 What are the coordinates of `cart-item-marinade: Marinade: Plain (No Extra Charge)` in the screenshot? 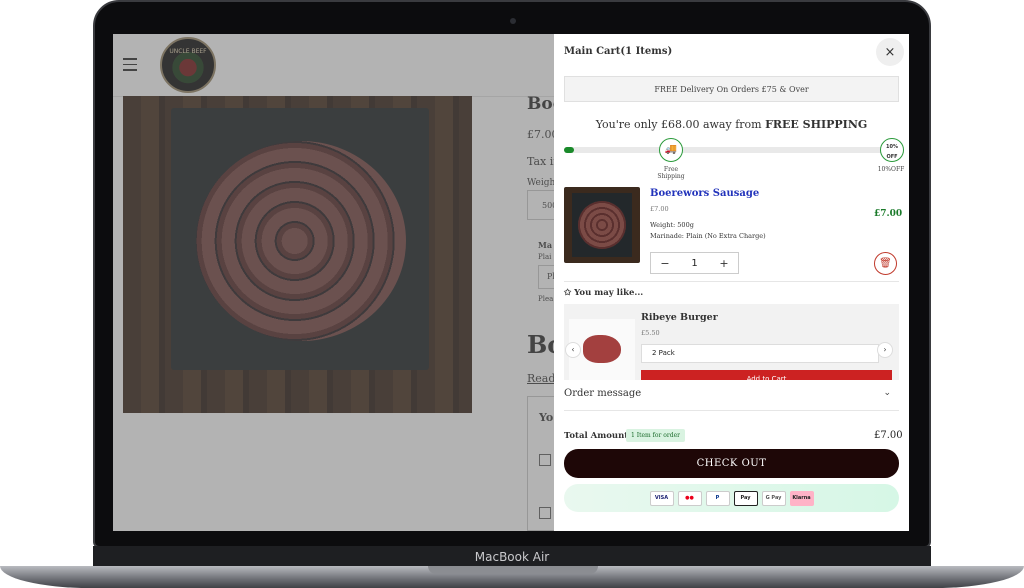 It's located at (708, 236).